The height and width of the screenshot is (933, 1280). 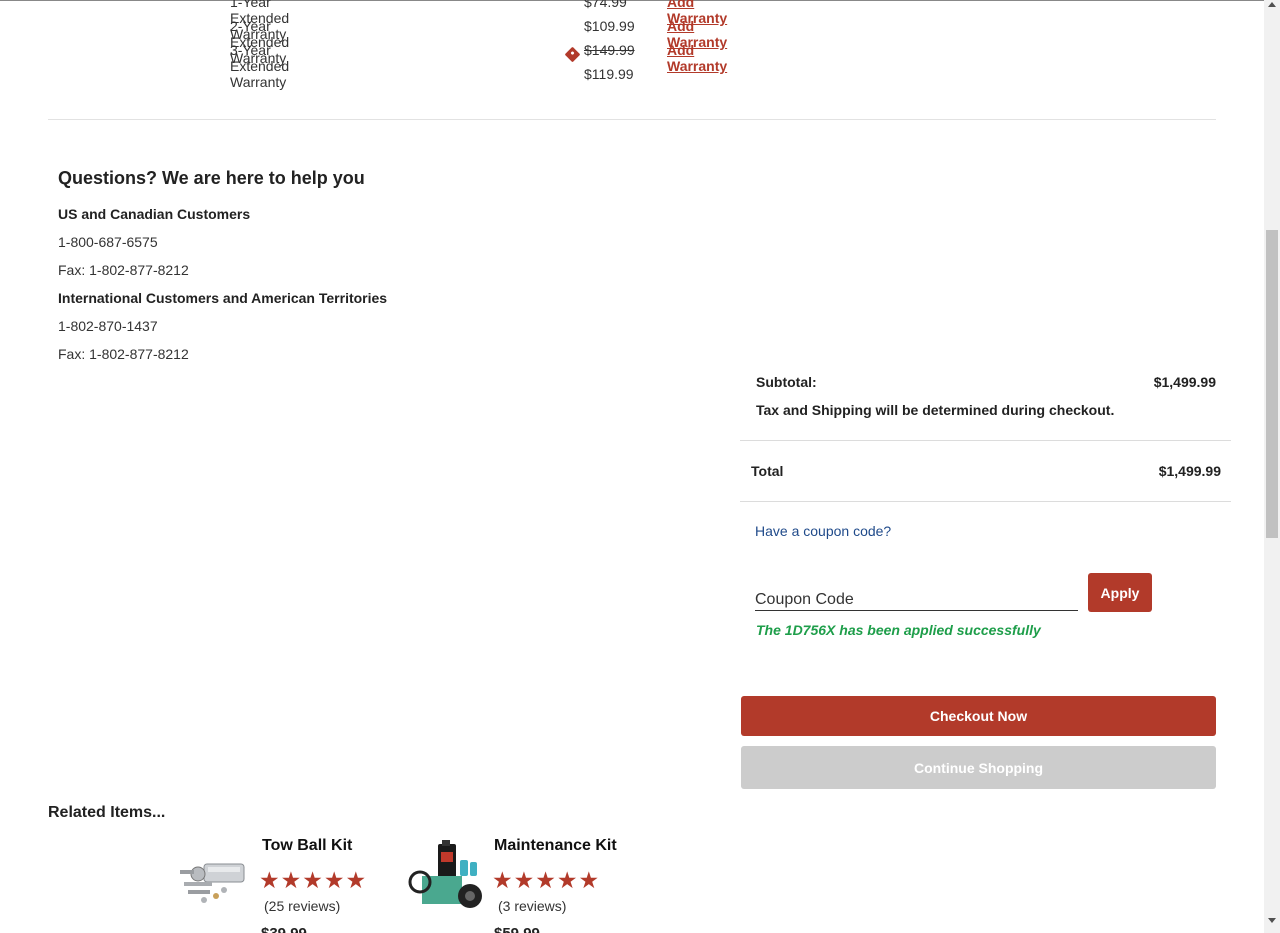 I want to click on apply-coupon-button: Apply, so click(x=1120, y=592).